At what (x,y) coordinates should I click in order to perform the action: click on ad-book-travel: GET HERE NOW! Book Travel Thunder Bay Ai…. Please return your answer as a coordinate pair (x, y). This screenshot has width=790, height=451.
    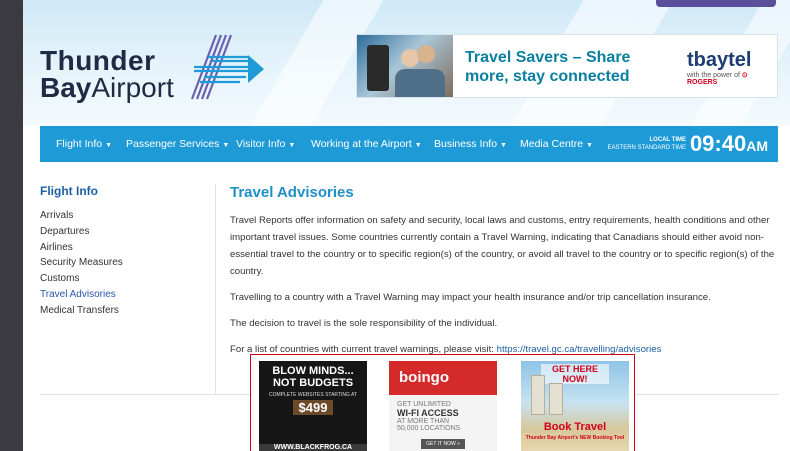
    Looking at the image, I should click on (575, 406).